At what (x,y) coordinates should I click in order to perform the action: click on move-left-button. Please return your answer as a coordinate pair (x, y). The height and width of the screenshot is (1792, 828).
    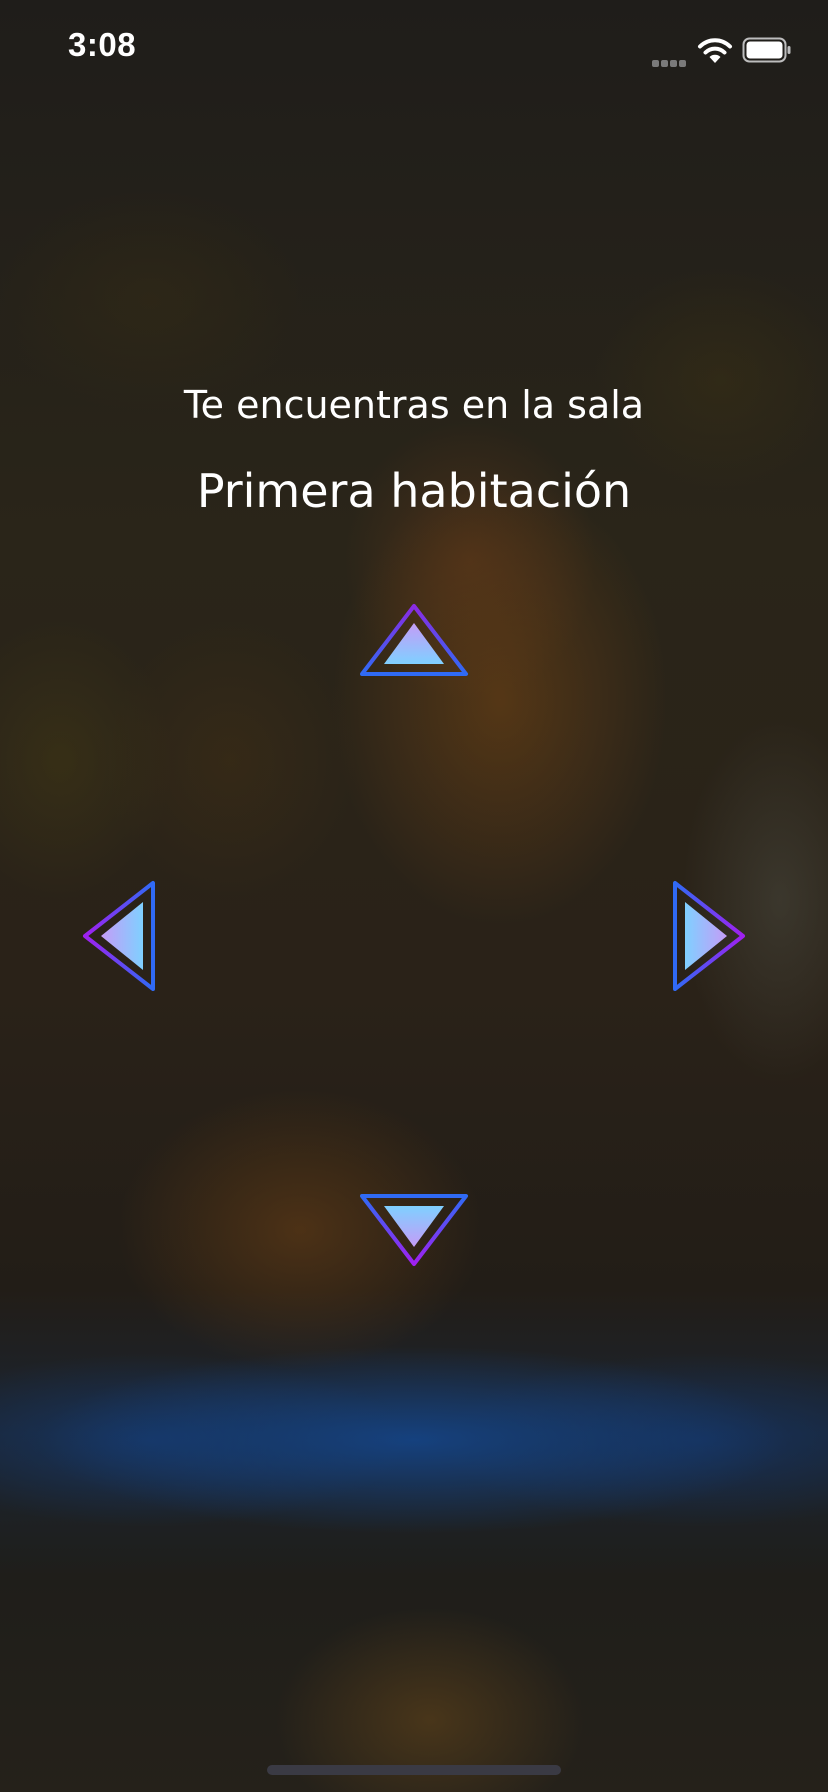
    Looking at the image, I should click on (120, 936).